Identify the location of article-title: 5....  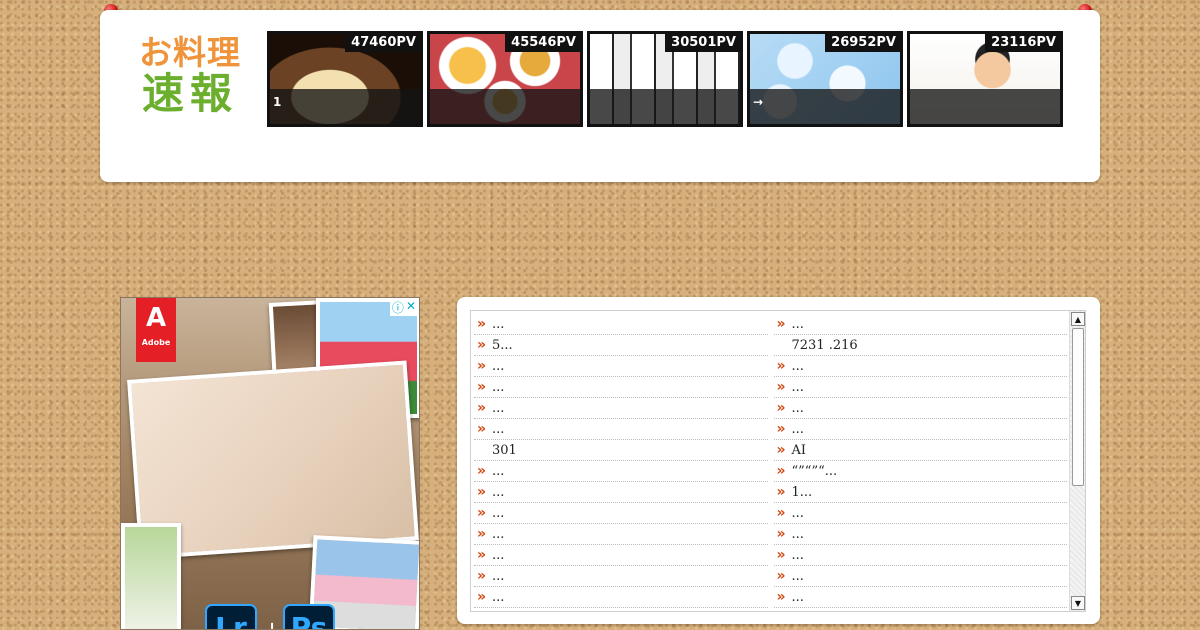
(502, 345).